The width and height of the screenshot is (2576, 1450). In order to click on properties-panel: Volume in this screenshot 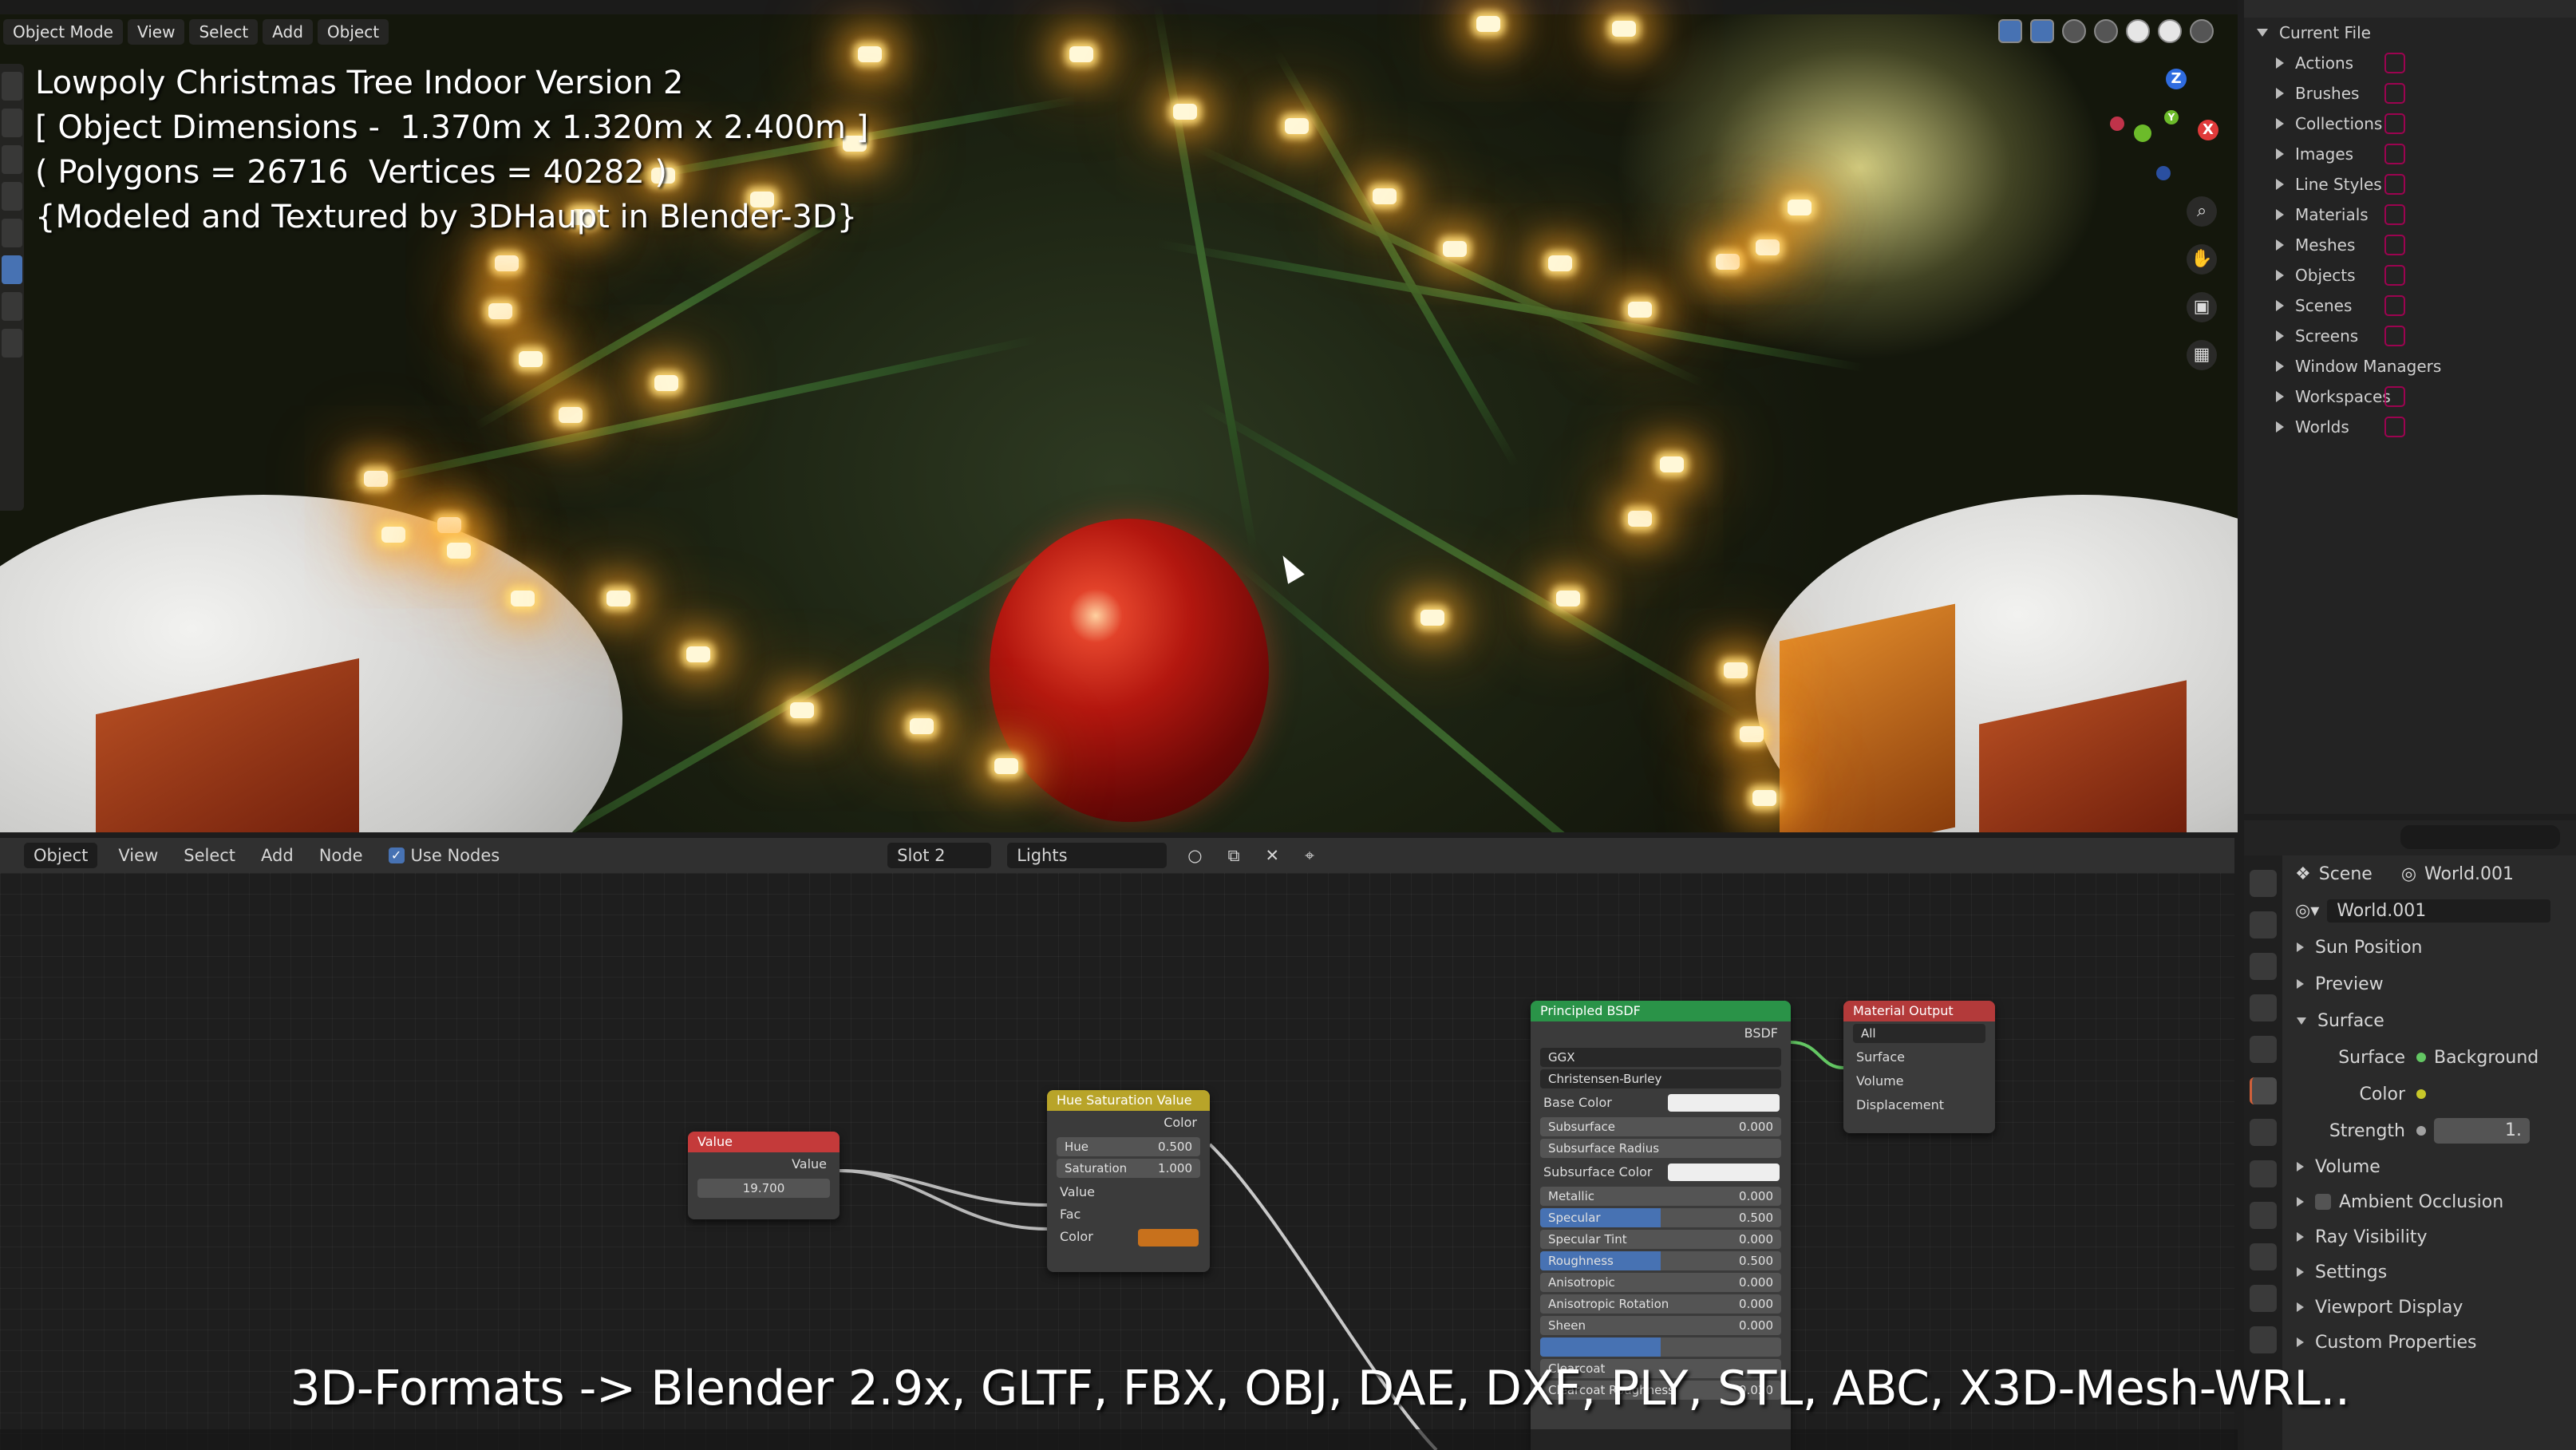, I will do `click(2431, 1166)`.